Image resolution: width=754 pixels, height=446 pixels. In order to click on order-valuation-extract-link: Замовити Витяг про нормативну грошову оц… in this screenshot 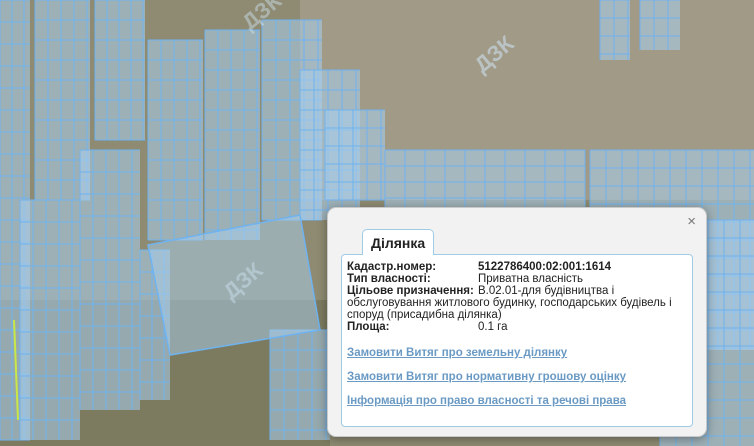, I will do `click(516, 377)`.